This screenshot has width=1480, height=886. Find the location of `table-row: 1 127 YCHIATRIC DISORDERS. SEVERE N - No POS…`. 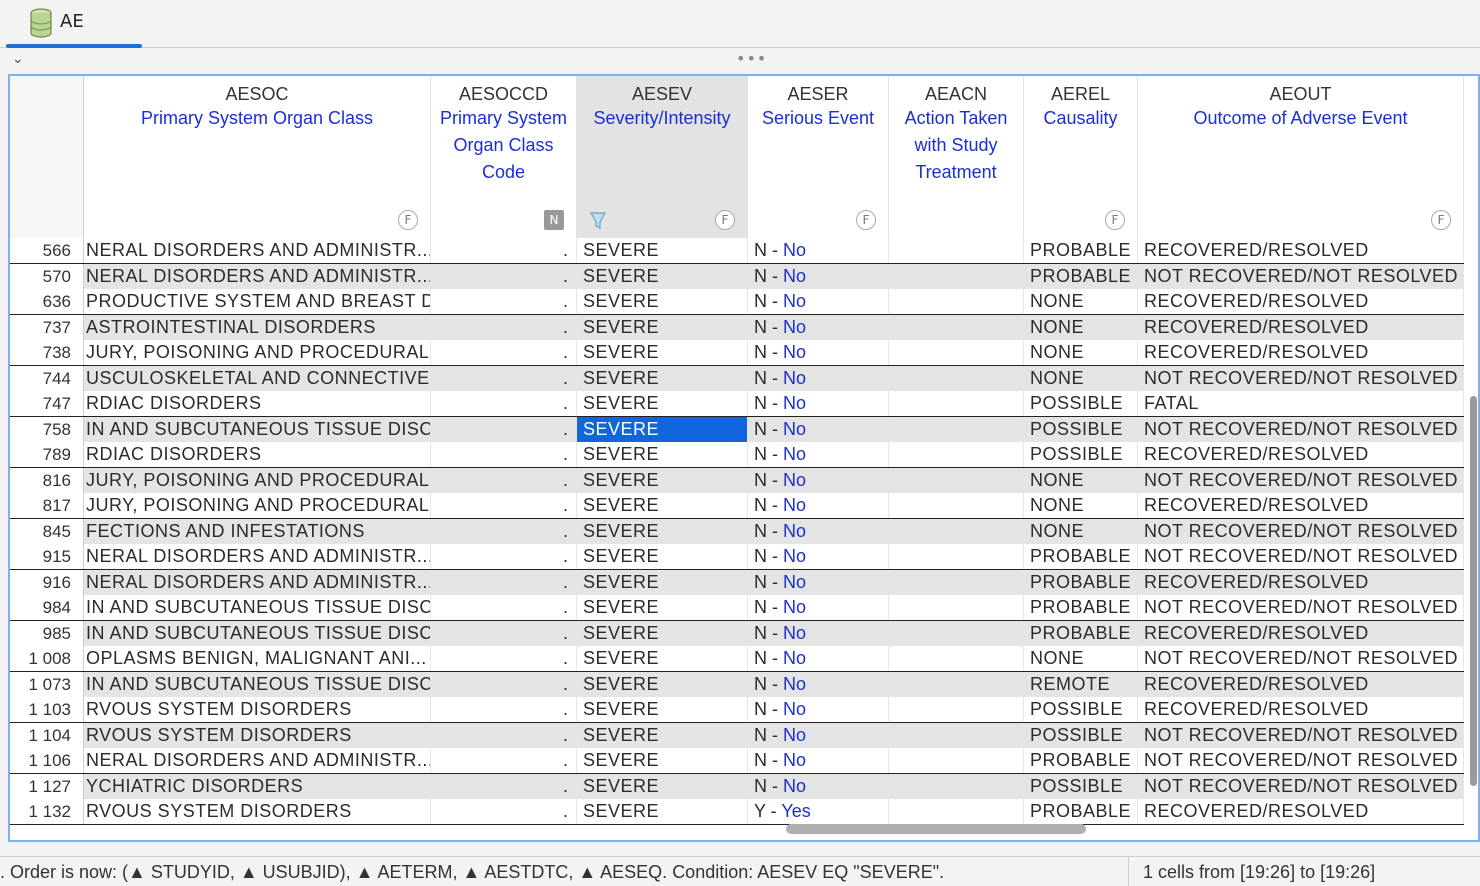

table-row: 1 127 YCHIATRIC DISORDERS. SEVERE N - No POS… is located at coordinates (737, 786).